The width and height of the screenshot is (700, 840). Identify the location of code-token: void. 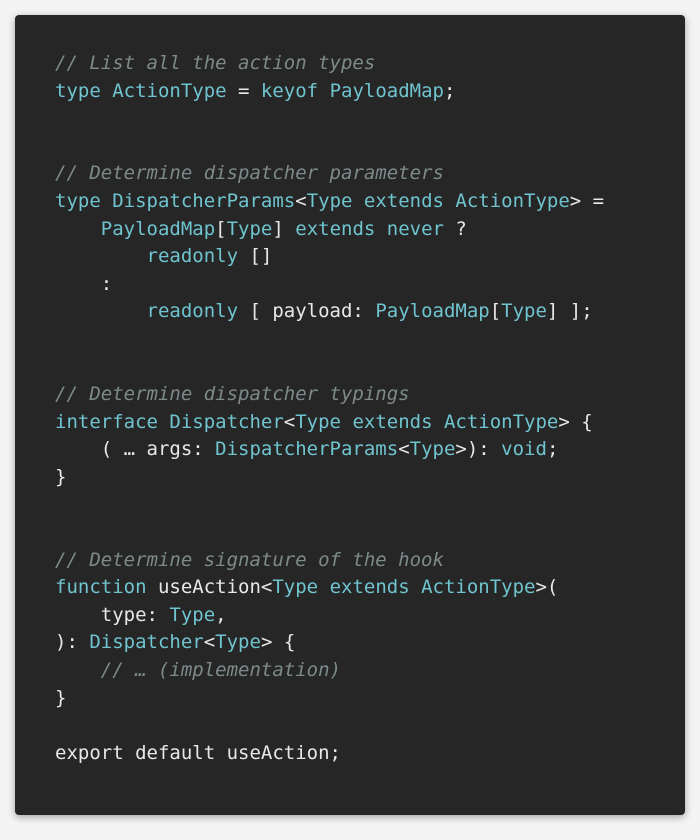
(524, 449).